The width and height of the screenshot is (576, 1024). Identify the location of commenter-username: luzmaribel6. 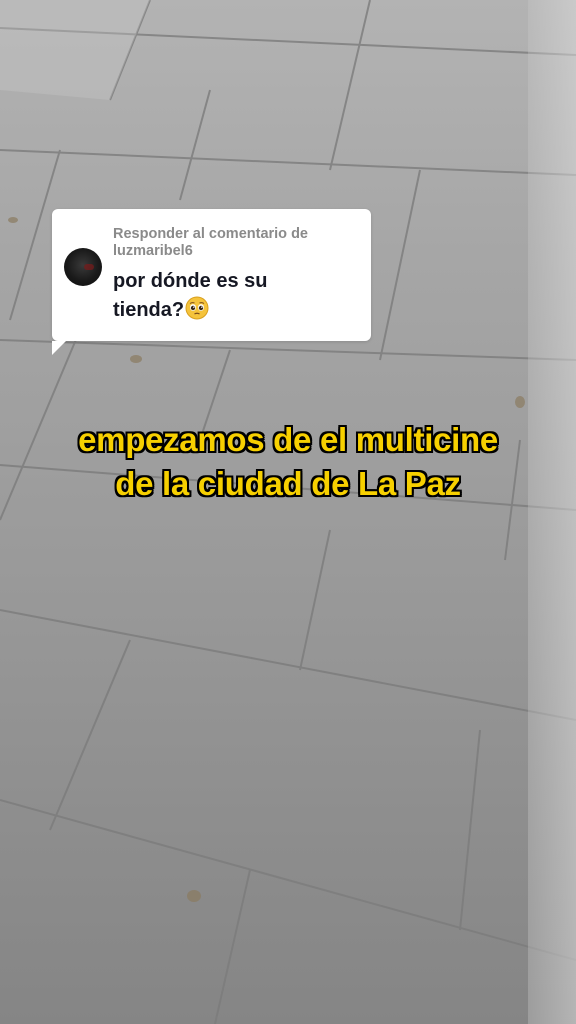
(238, 251).